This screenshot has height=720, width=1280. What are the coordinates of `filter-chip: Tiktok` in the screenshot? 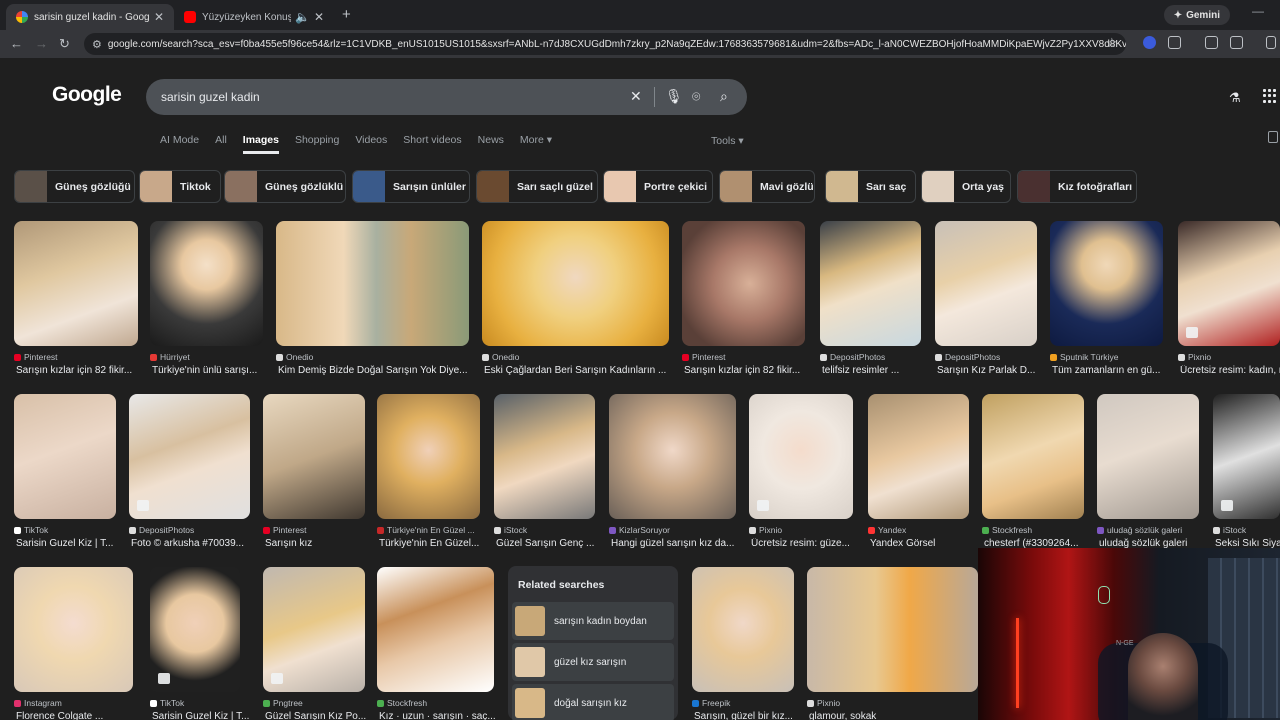 It's located at (180, 186).